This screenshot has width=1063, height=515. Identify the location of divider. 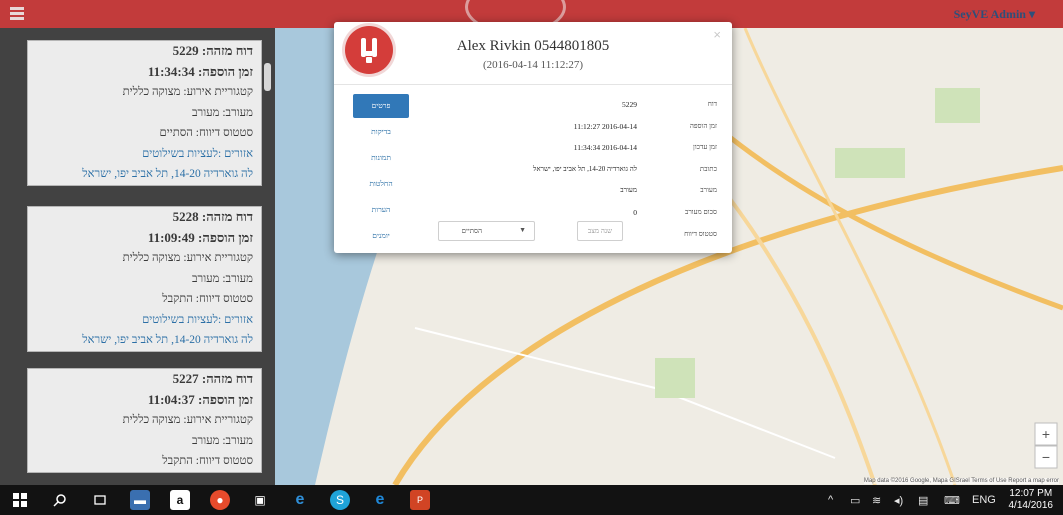
(533, 84).